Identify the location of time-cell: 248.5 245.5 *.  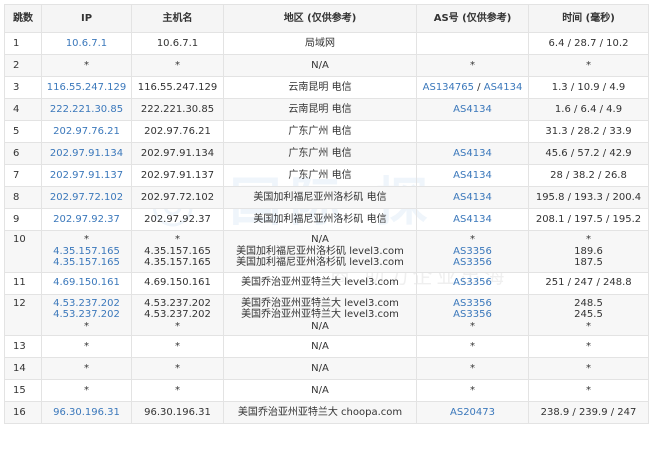
(588, 314).